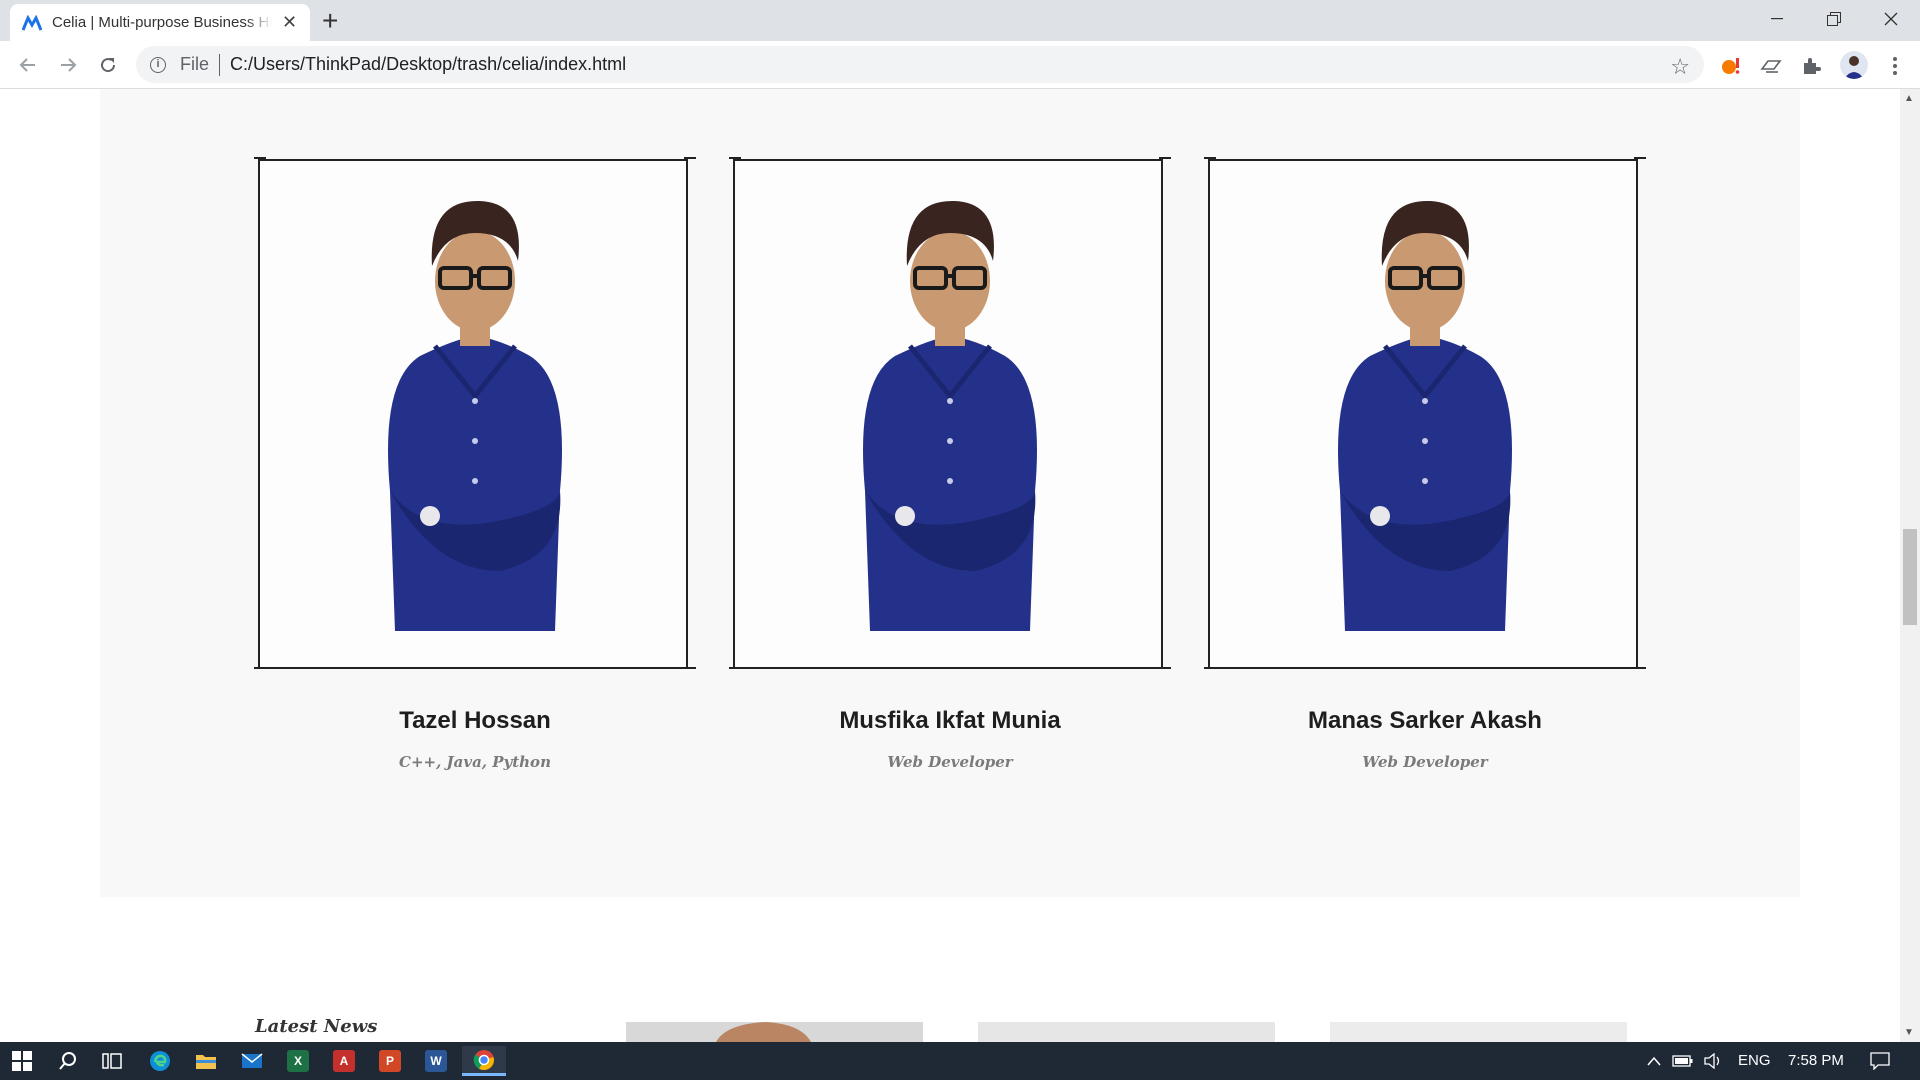 Image resolution: width=1920 pixels, height=1080 pixels. What do you see at coordinates (1854, 65) in the screenshot?
I see `avatar` at bounding box center [1854, 65].